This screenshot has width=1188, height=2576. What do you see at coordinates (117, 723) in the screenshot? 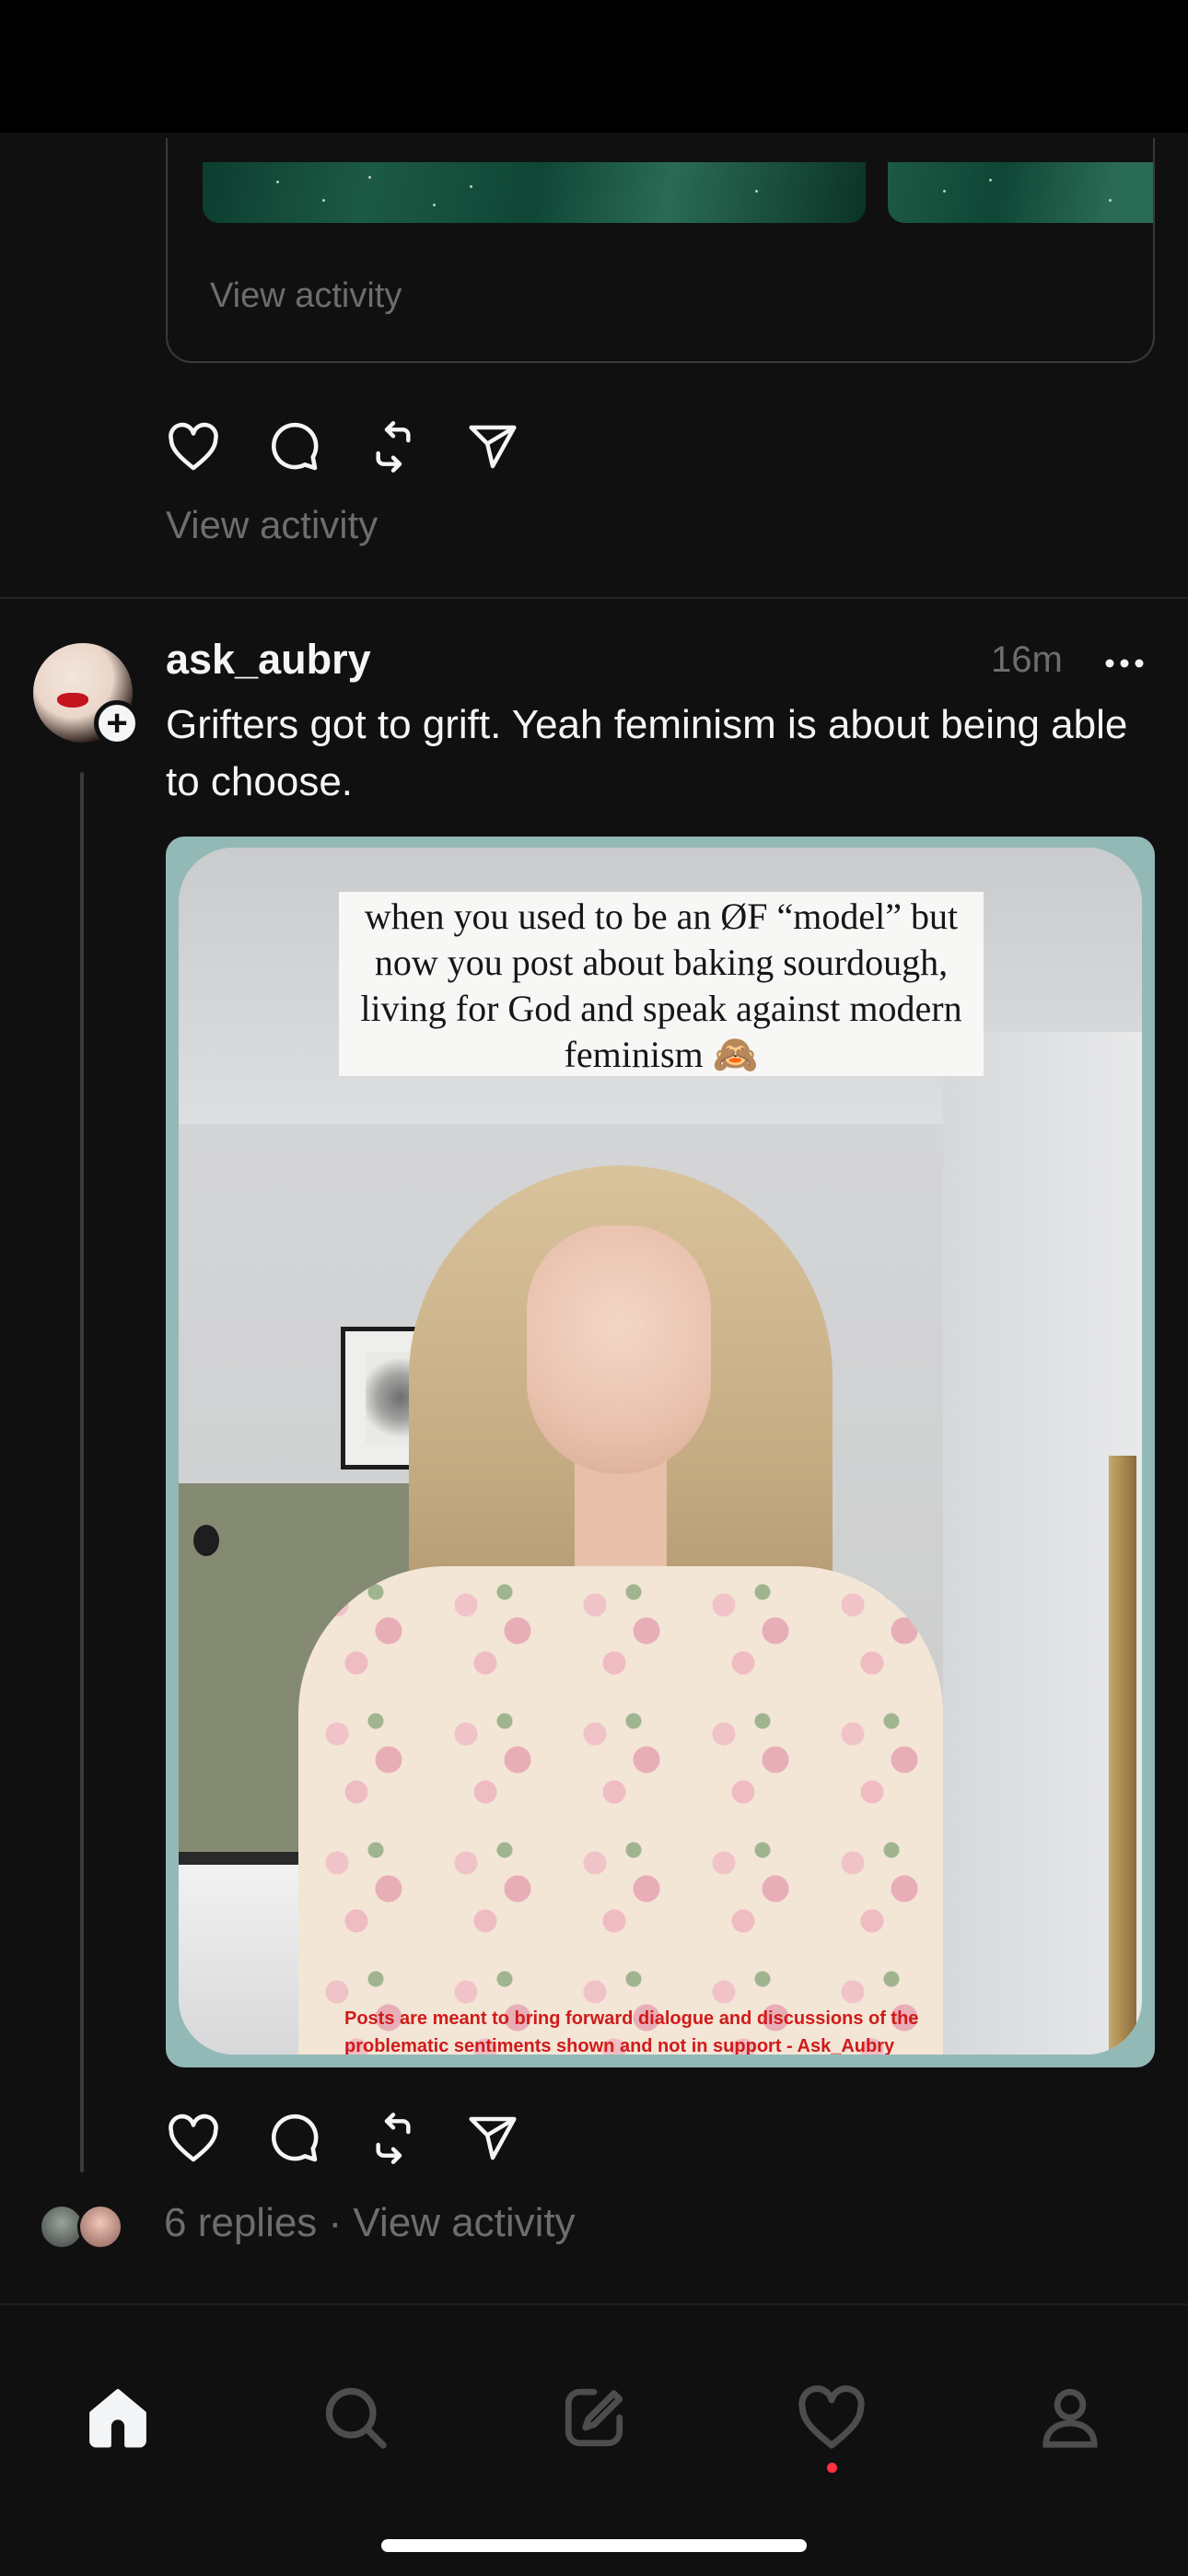
I see `follow-plus-icon: +` at bounding box center [117, 723].